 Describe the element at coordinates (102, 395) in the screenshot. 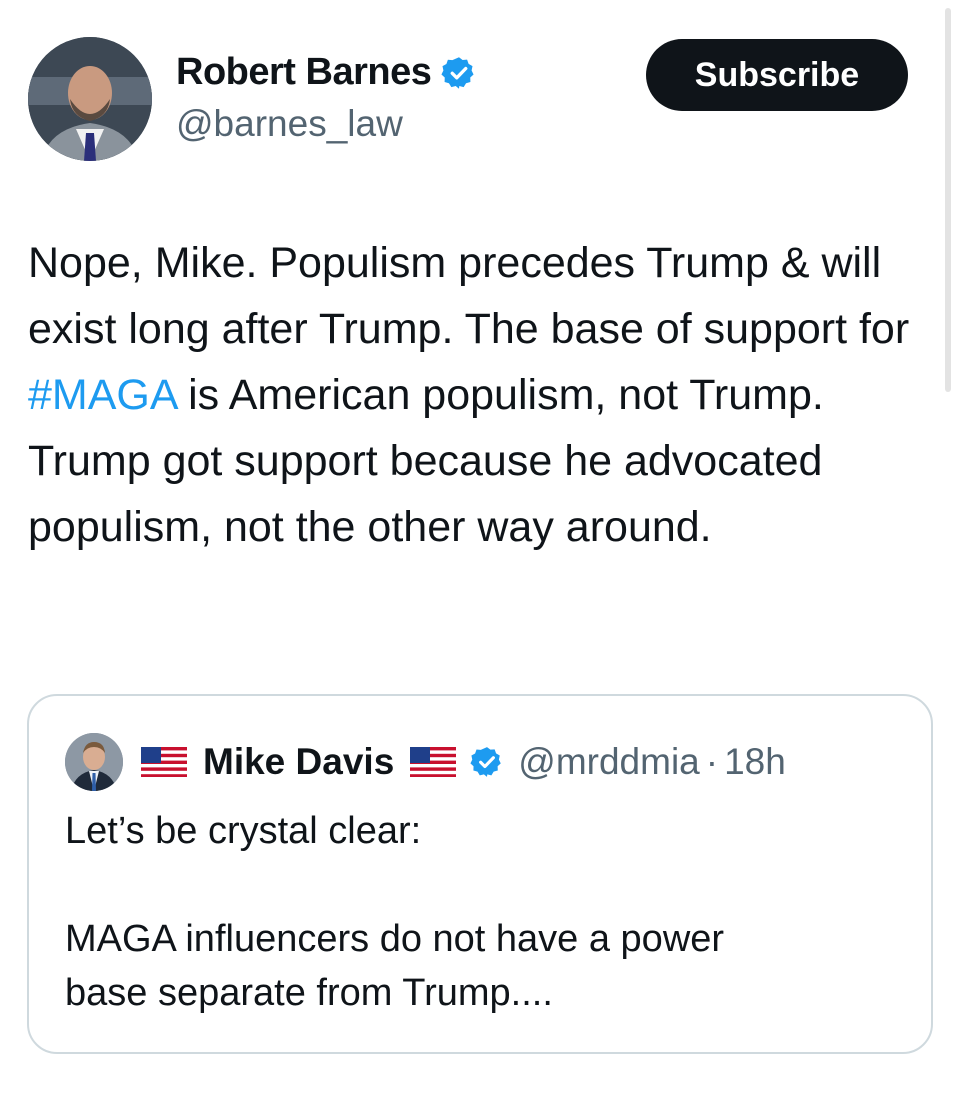

I see `hashtag-link: #MAGA` at that location.